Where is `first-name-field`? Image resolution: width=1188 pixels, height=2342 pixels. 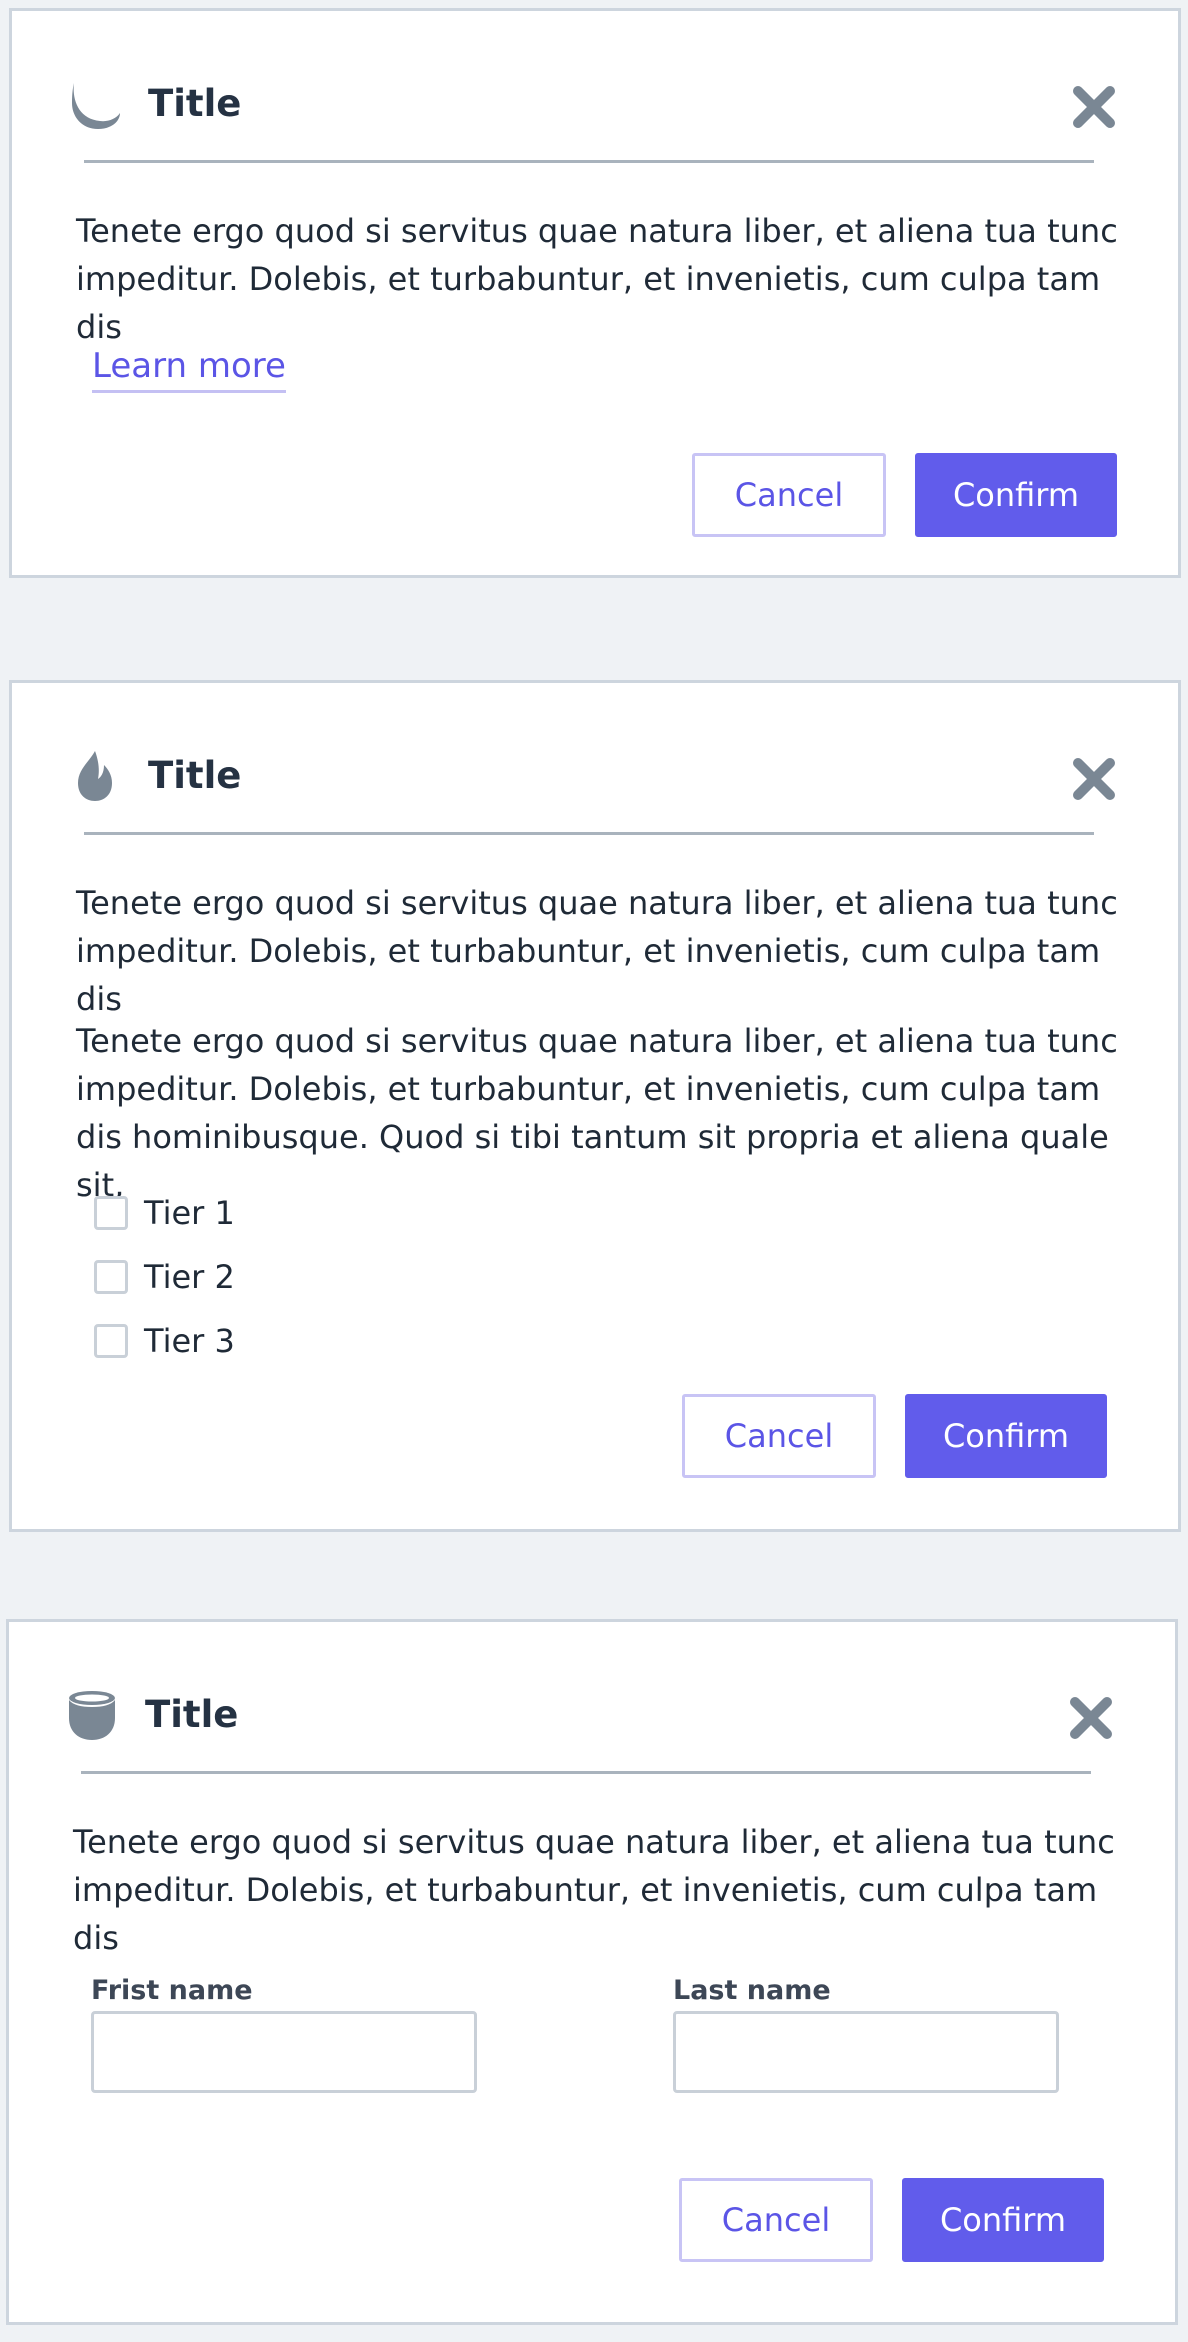 first-name-field is located at coordinates (284, 2052).